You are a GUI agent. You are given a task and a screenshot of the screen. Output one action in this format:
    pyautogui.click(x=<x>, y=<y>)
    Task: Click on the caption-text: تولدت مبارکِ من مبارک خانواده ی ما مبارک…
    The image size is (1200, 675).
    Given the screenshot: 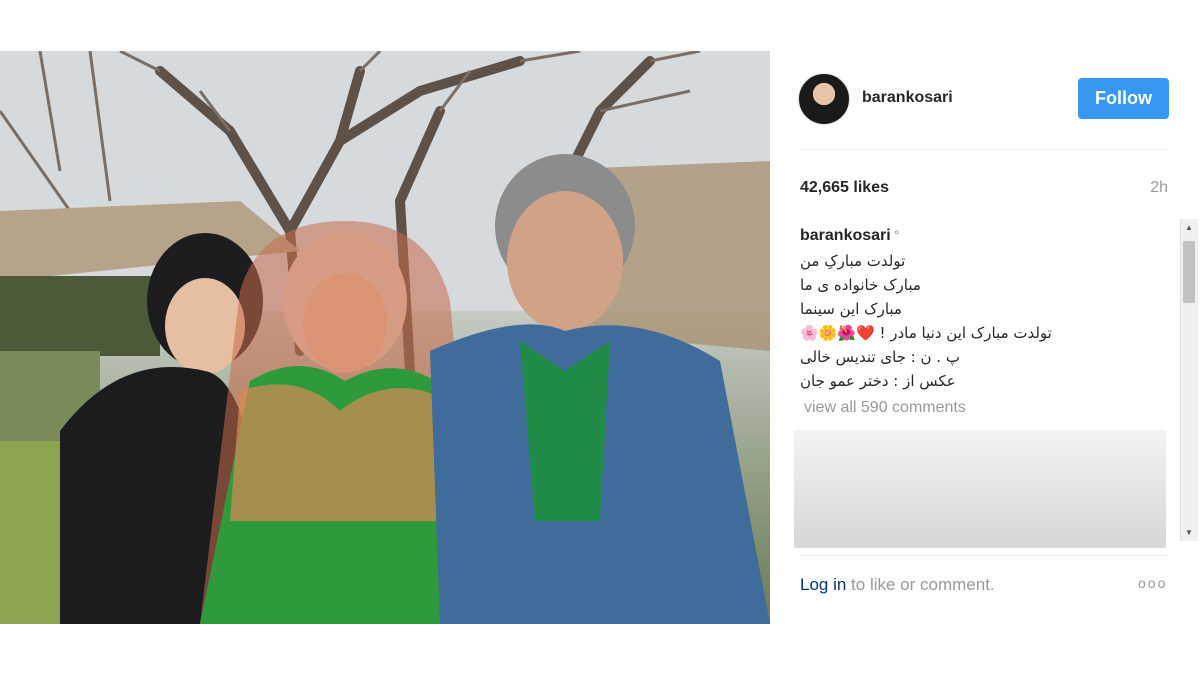 What is the action you would take?
    pyautogui.click(x=950, y=321)
    